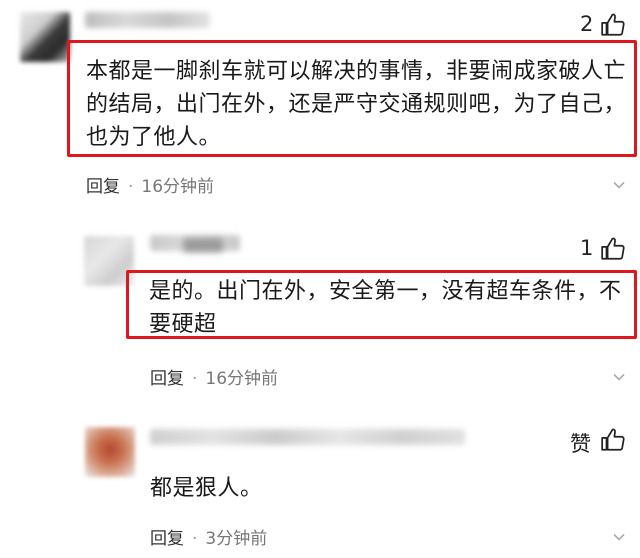 This screenshot has height=558, width=640. I want to click on username-blurred-part, so click(203, 245).